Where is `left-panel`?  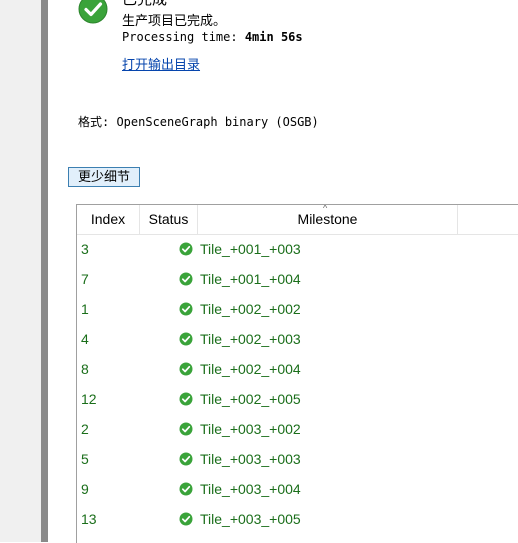
left-panel is located at coordinates (20, 271).